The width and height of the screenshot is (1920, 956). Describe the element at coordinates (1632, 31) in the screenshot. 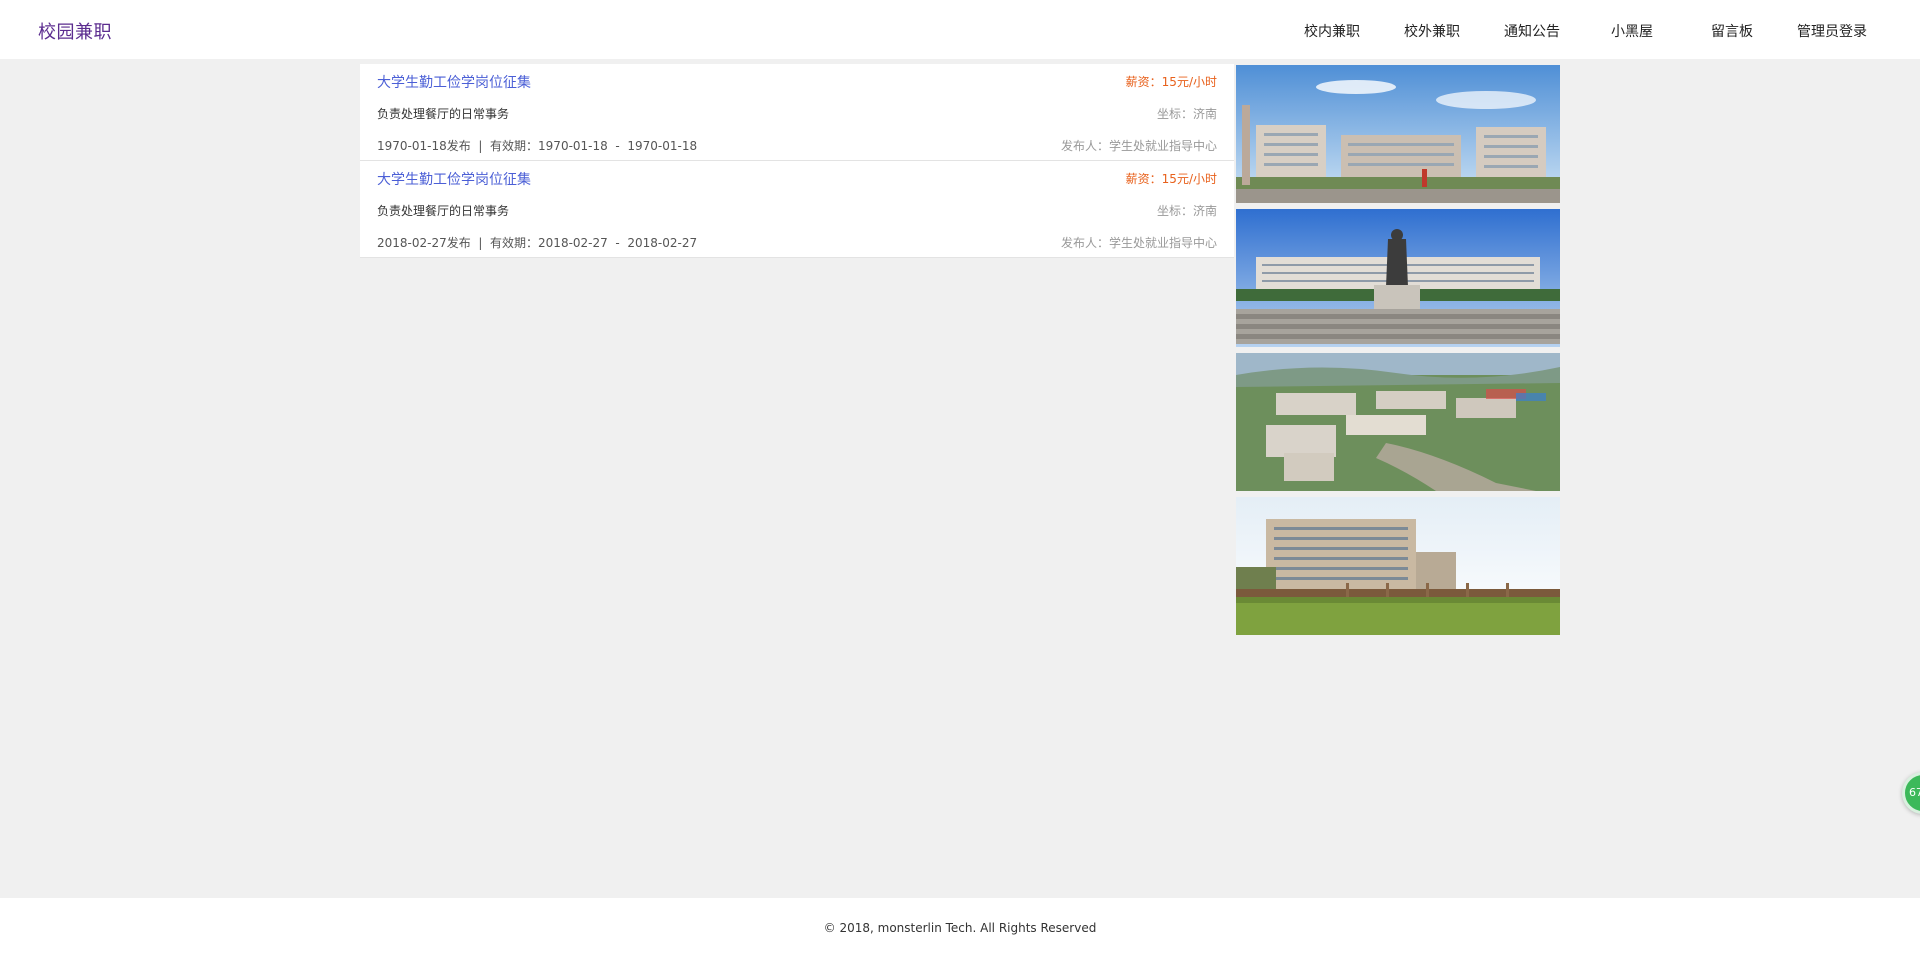

I see `nav-blacklist: 小黑屋` at that location.